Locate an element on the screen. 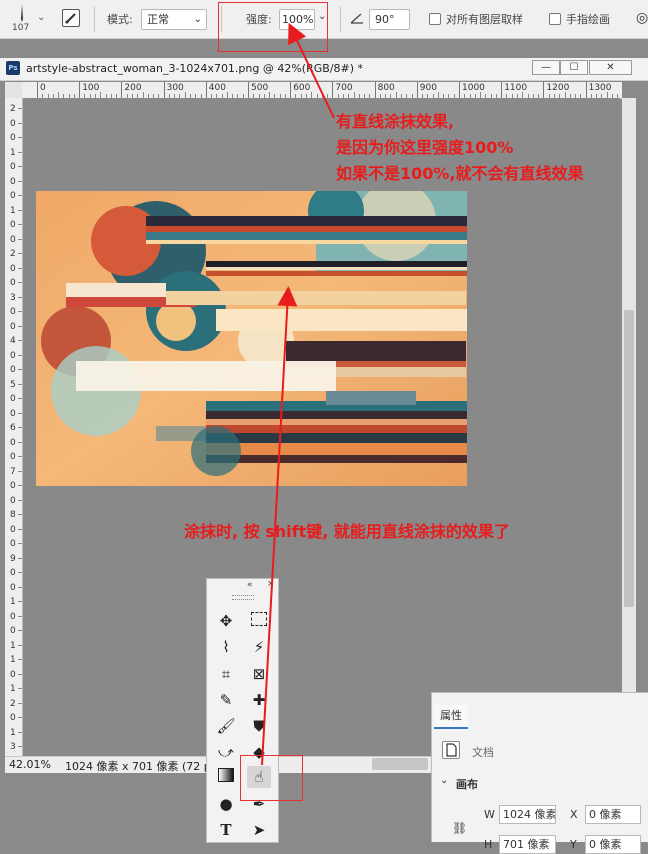 This screenshot has height=854, width=648. stamp-icon: ⛊ is located at coordinates (259, 726).